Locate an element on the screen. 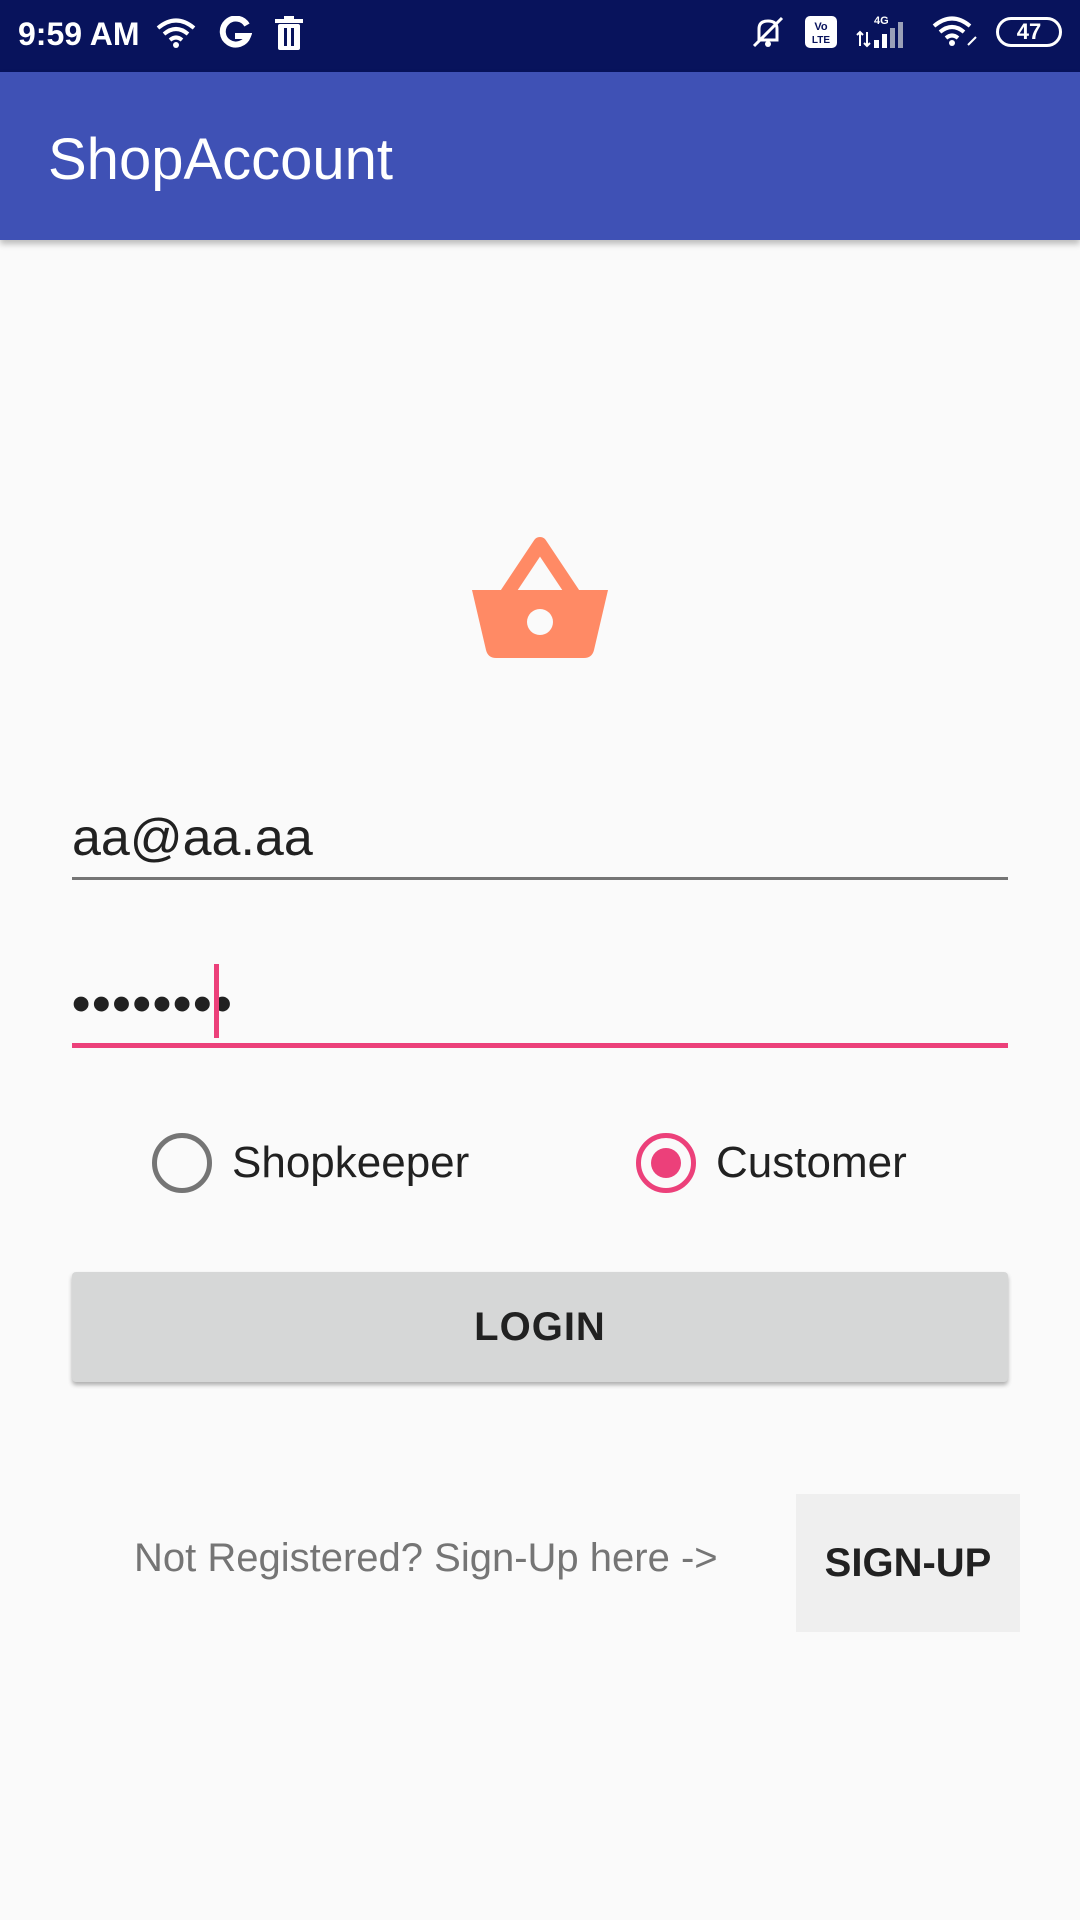 This screenshot has height=1920, width=1080. status-right-icons: Vo LTE 4G 47 is located at coordinates (906, 32).